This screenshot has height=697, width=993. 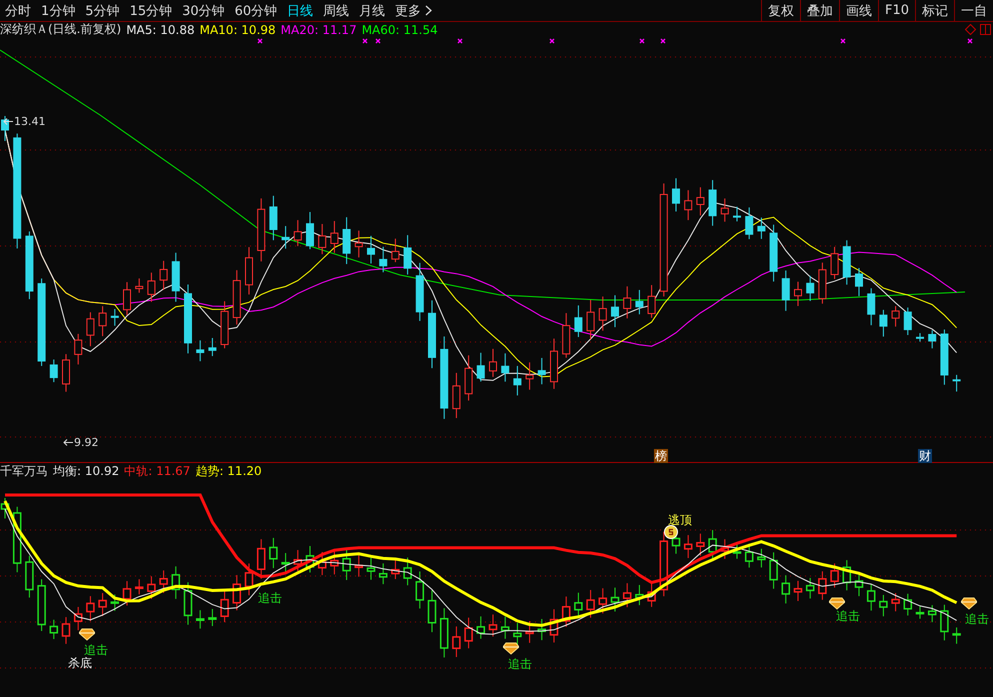 What do you see at coordinates (102, 10) in the screenshot?
I see `period-tab: 5分钟` at bounding box center [102, 10].